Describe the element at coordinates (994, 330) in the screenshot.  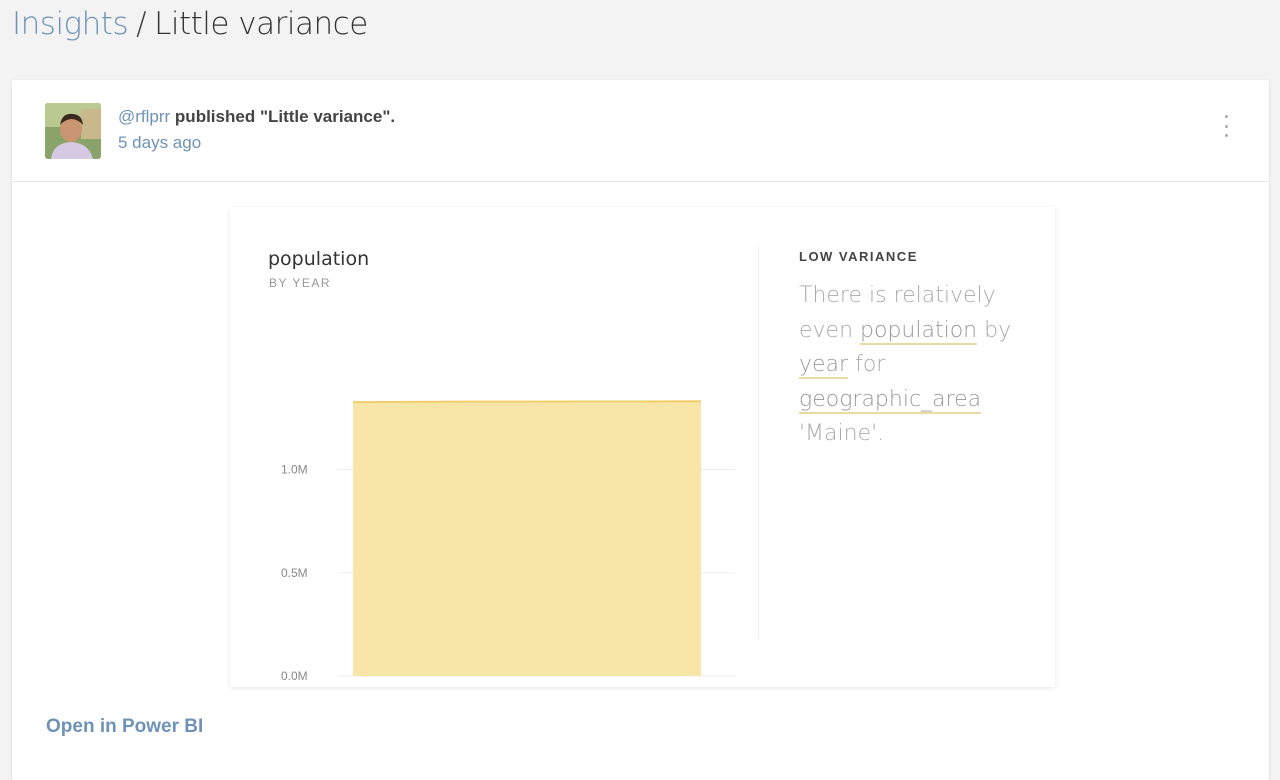
I see `insight-text-part: by` at that location.